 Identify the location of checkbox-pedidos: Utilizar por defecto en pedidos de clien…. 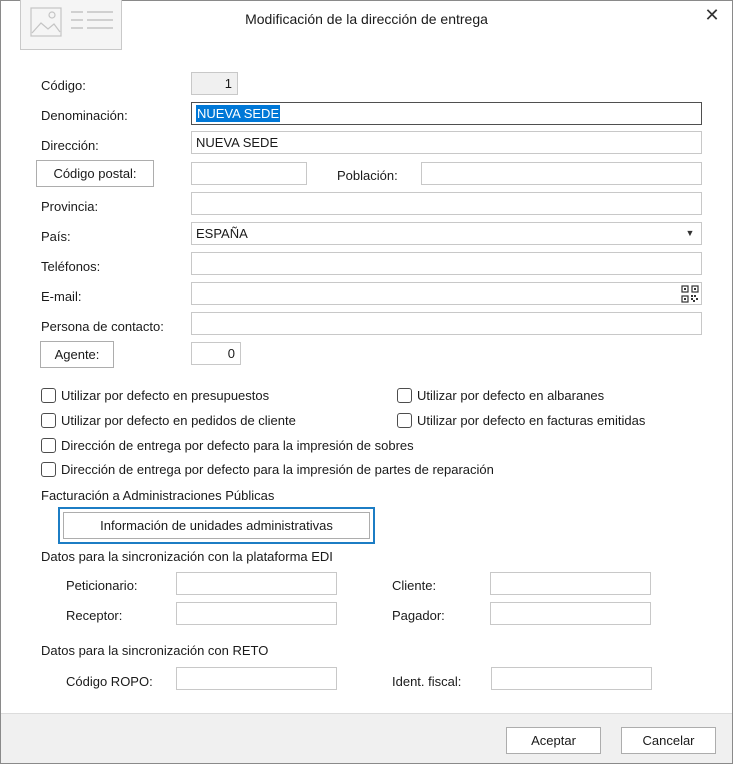
(168, 420).